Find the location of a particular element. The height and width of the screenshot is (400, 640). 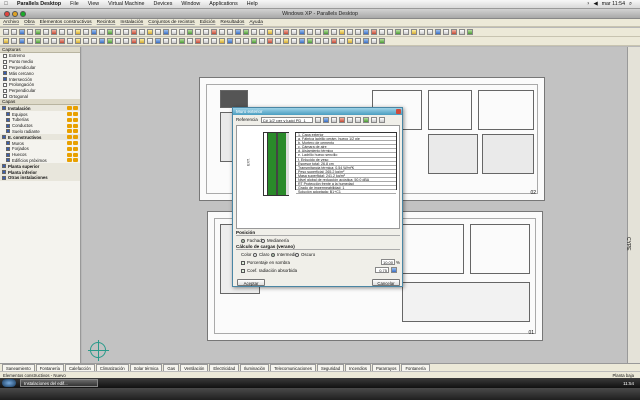

mac-menu-devices: Devices is located at coordinates (163, 4).